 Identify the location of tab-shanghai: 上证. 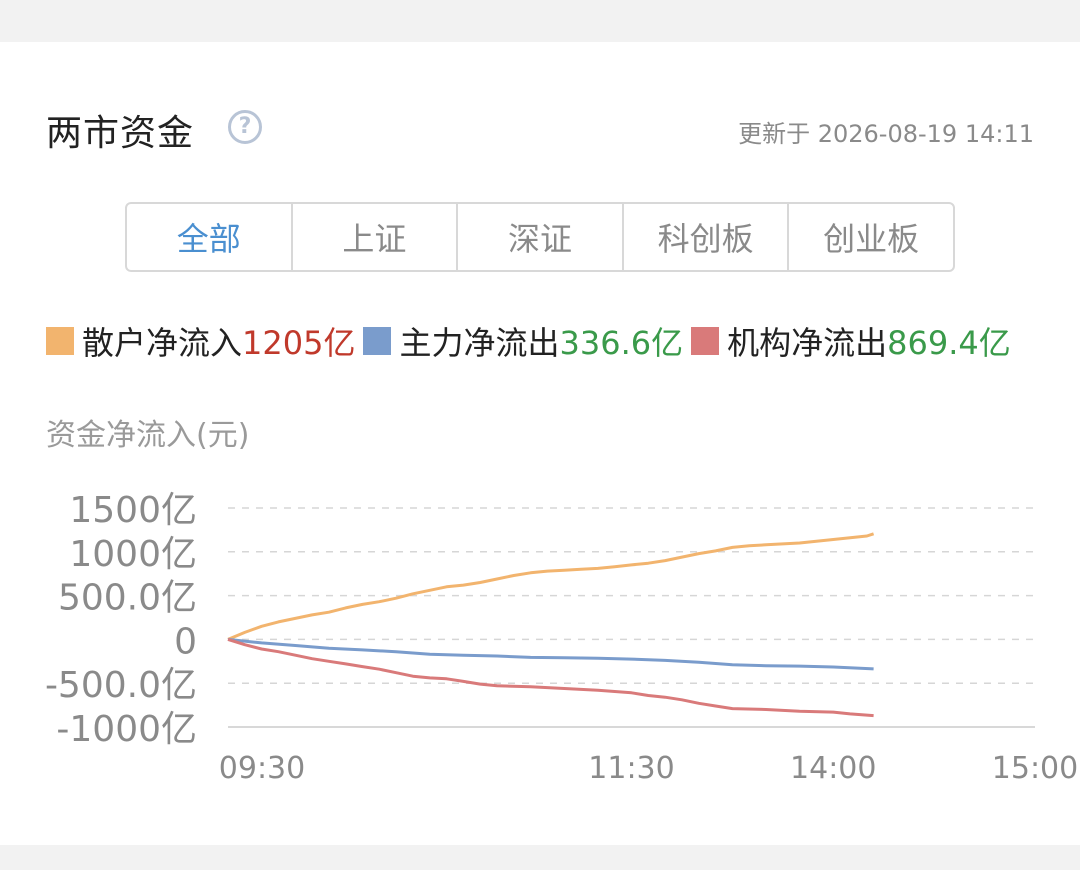
(376, 237).